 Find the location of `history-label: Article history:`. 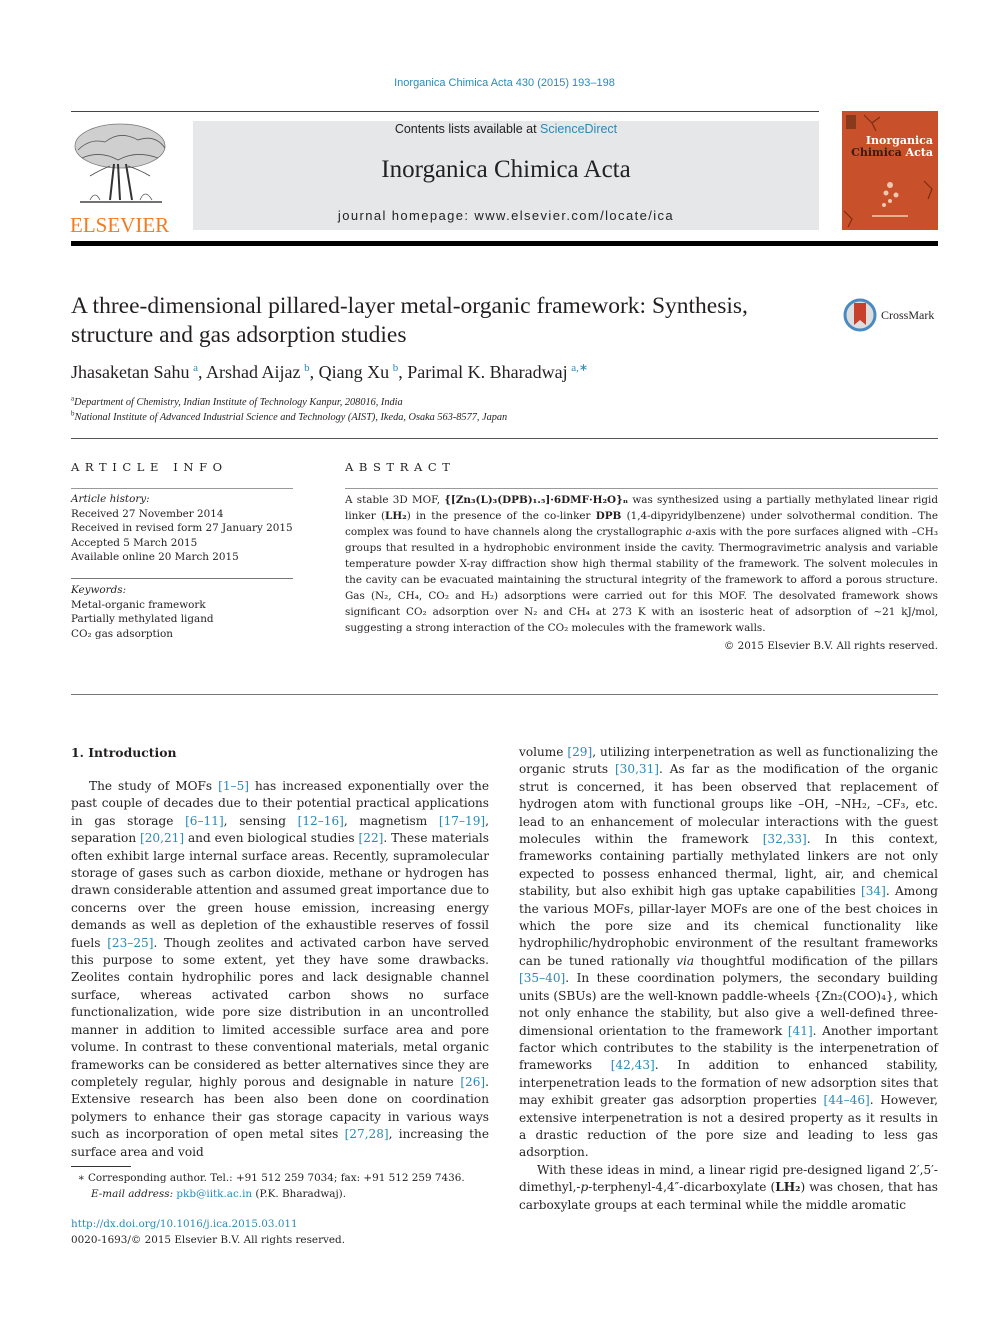

history-label: Article history: is located at coordinates (110, 499).